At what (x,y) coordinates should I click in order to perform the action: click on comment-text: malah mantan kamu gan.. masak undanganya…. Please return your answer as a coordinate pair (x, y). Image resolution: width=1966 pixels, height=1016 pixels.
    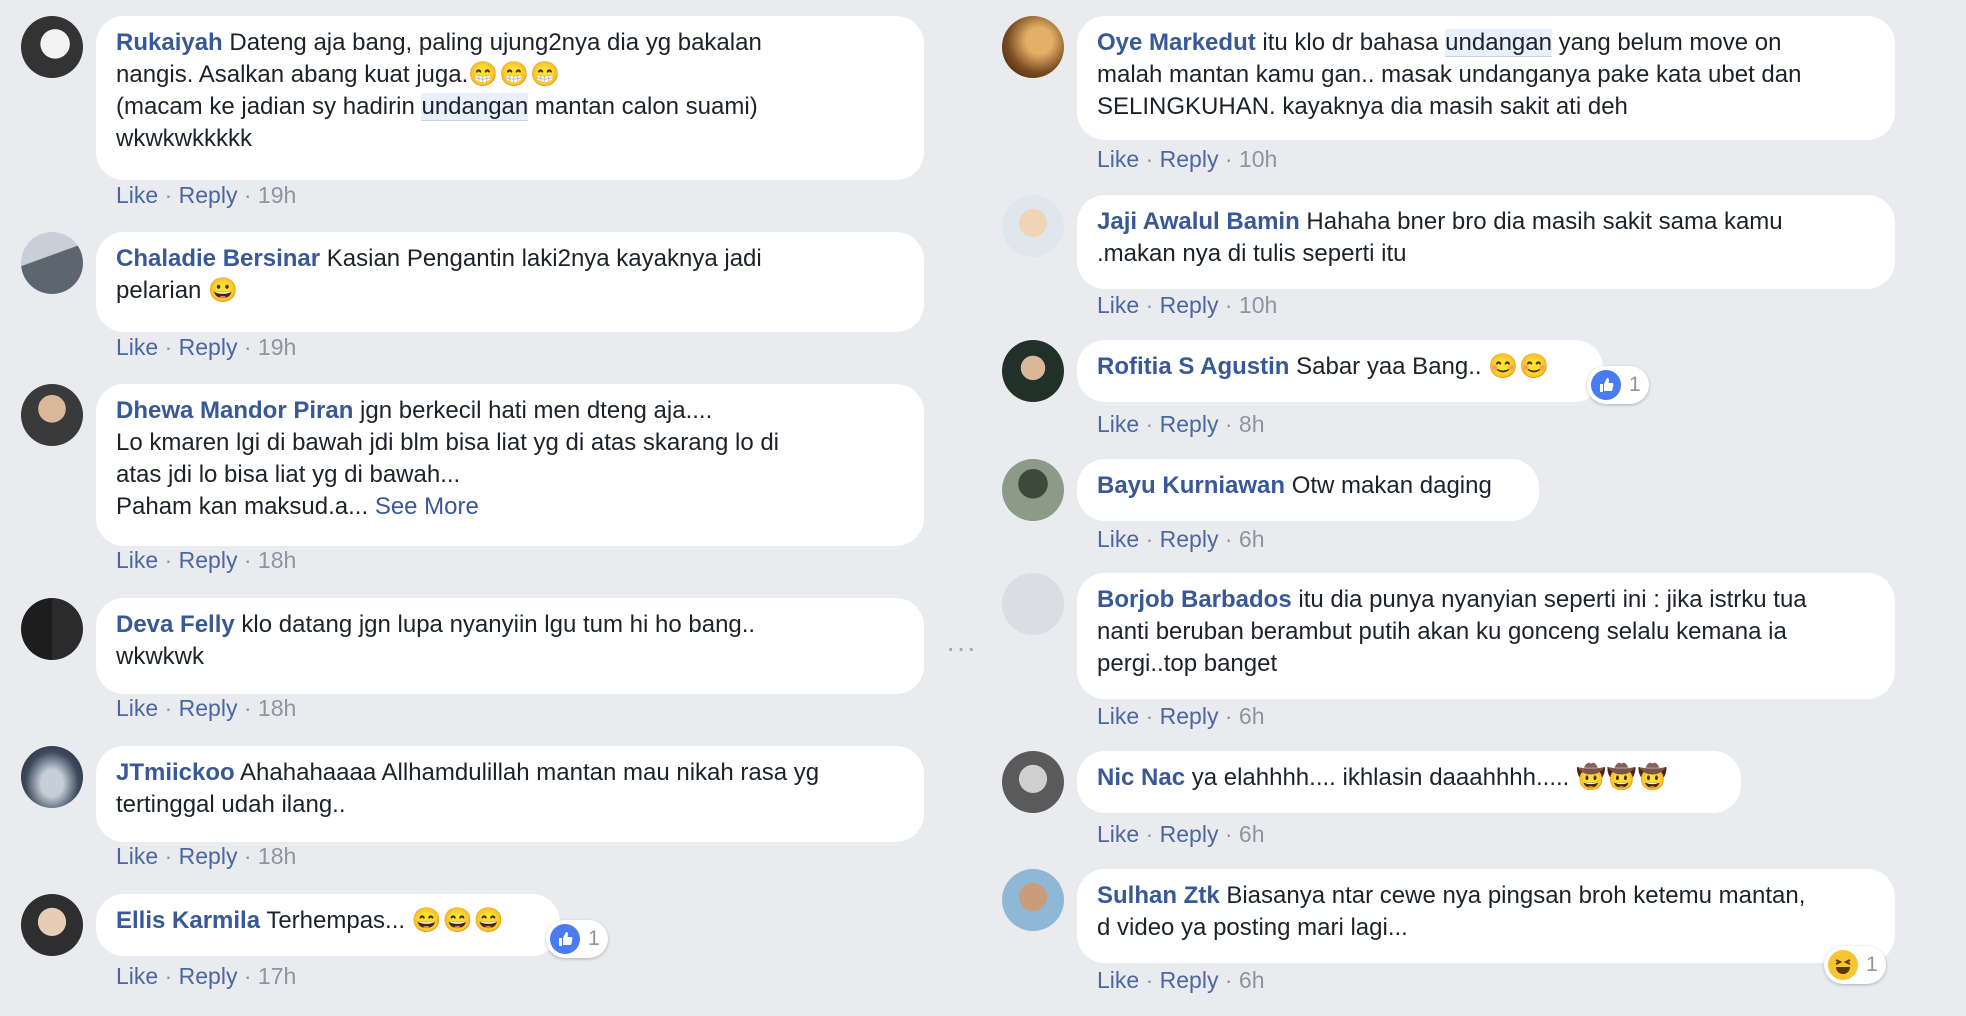
    Looking at the image, I should click on (1449, 74).